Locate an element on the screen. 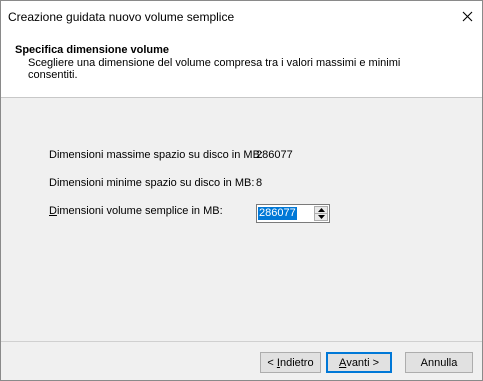 The image size is (483, 381). window-title: Creazione guidata nuovo volume semplice is located at coordinates (121, 17).